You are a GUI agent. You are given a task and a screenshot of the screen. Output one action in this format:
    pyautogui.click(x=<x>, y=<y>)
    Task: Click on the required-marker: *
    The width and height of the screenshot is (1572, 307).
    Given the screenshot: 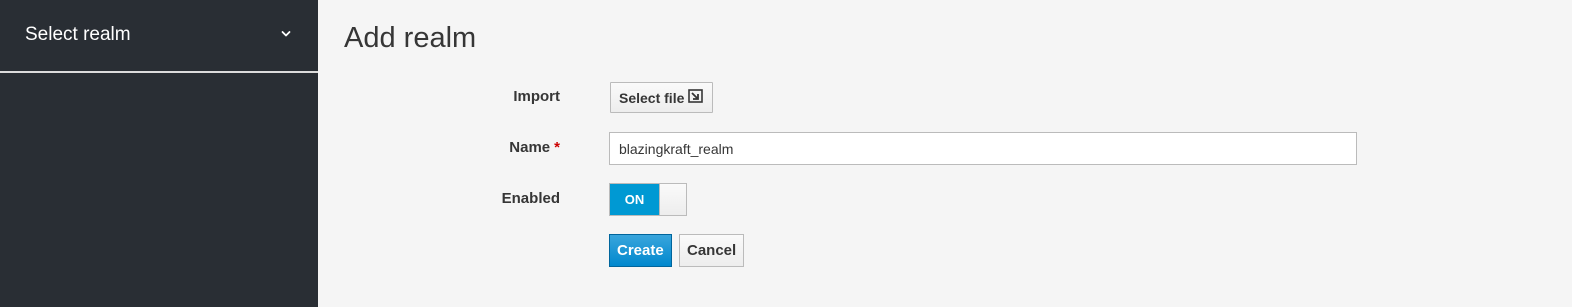 What is the action you would take?
    pyautogui.click(x=557, y=147)
    